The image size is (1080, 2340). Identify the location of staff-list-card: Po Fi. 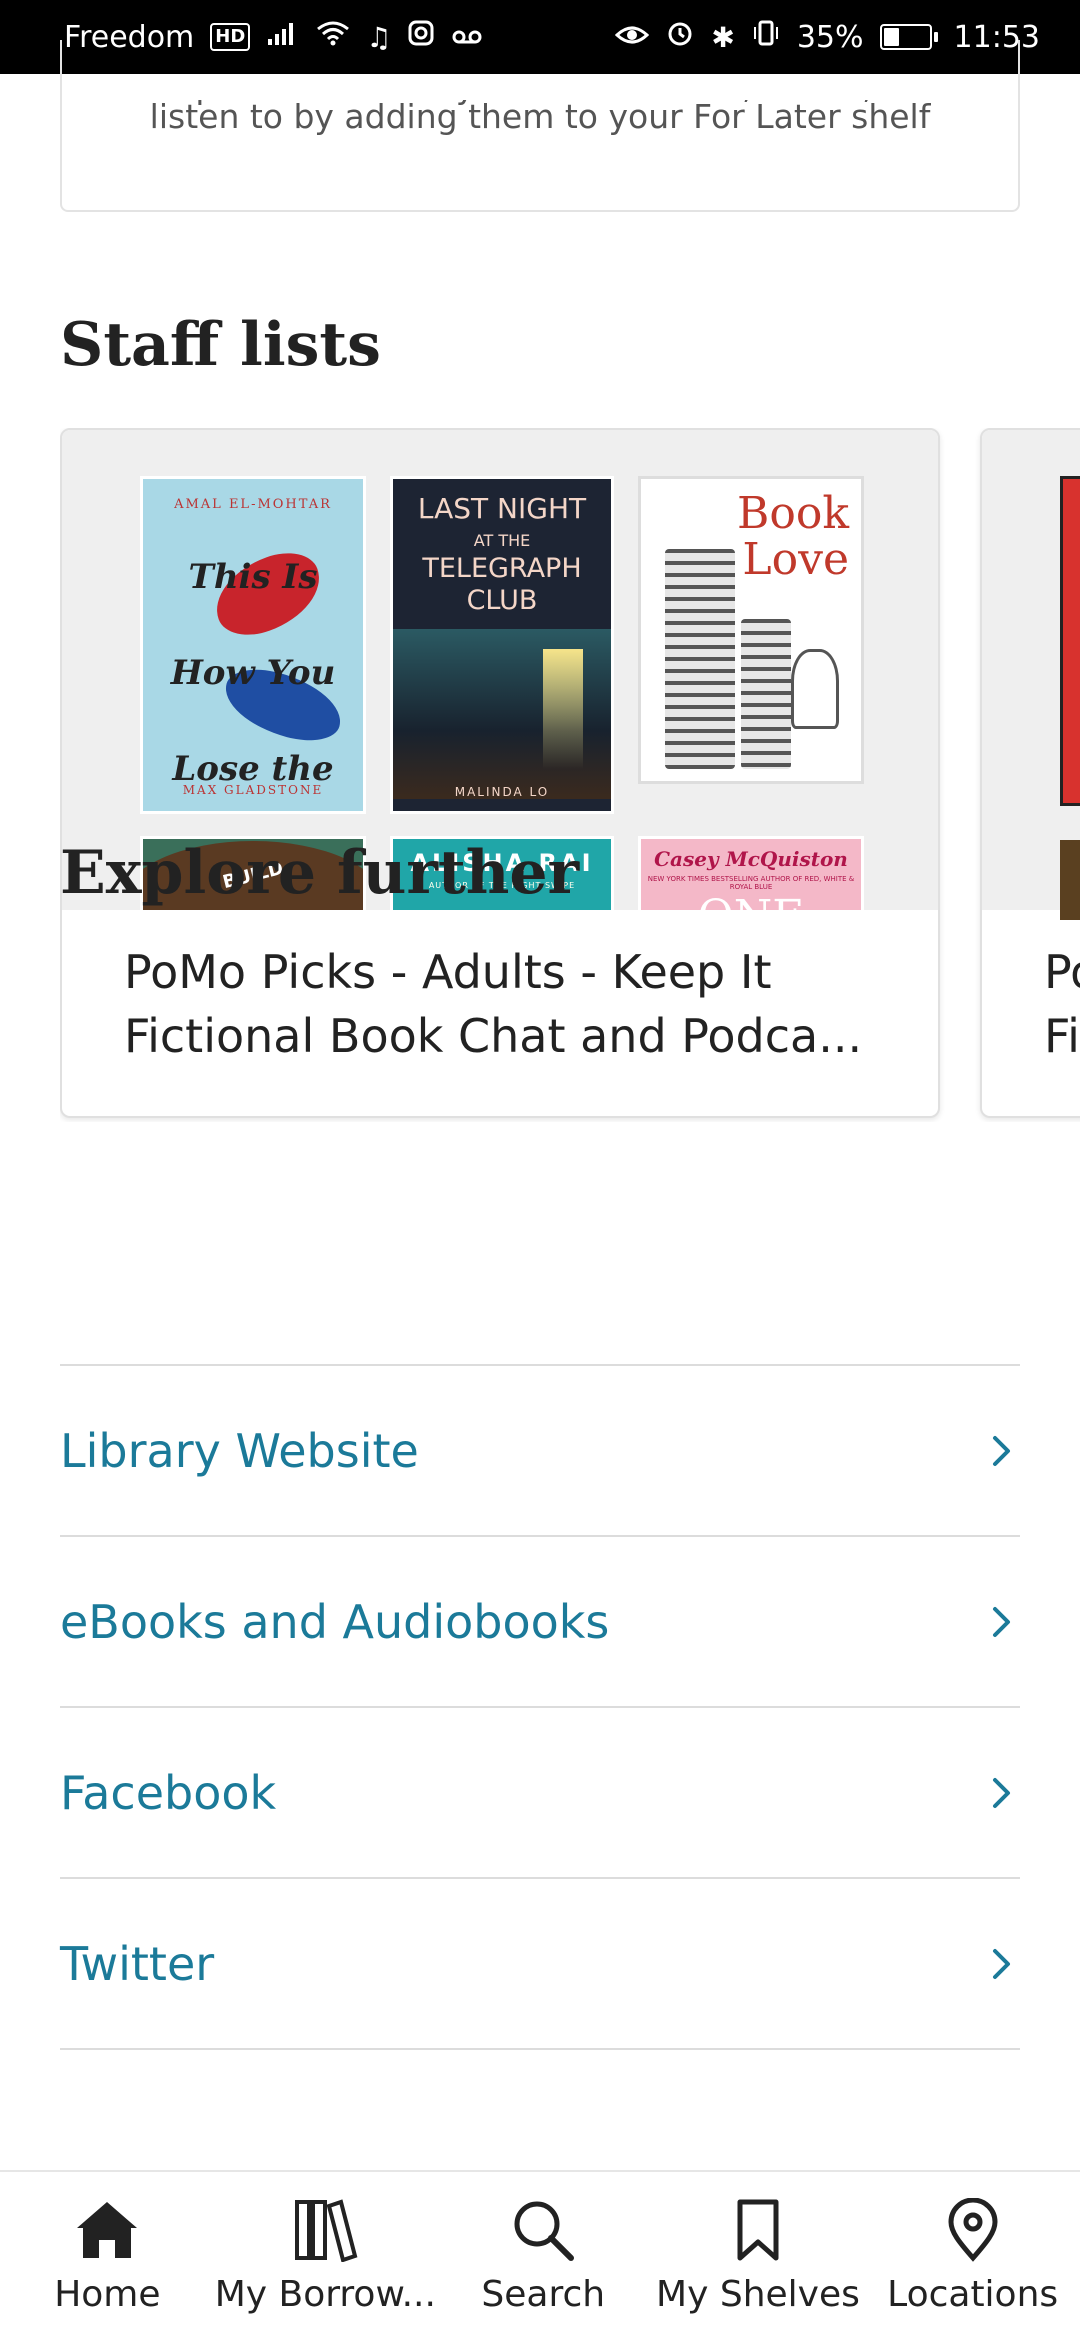
(1030, 773).